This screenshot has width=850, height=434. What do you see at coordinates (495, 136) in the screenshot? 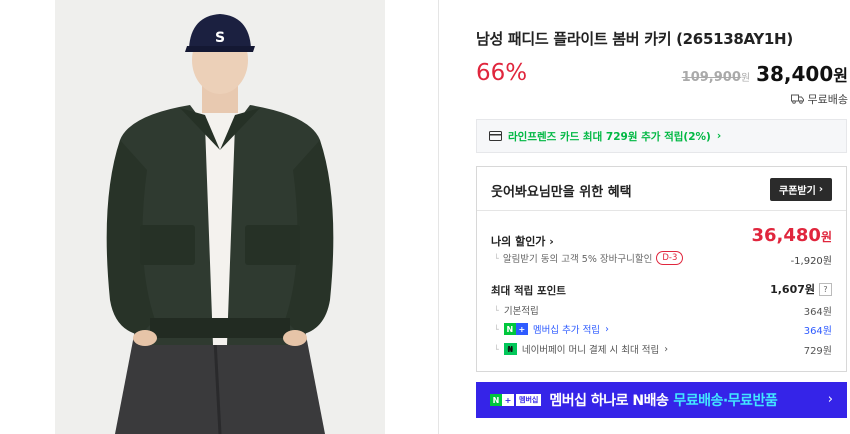
I see `credit-card-icon` at bounding box center [495, 136].